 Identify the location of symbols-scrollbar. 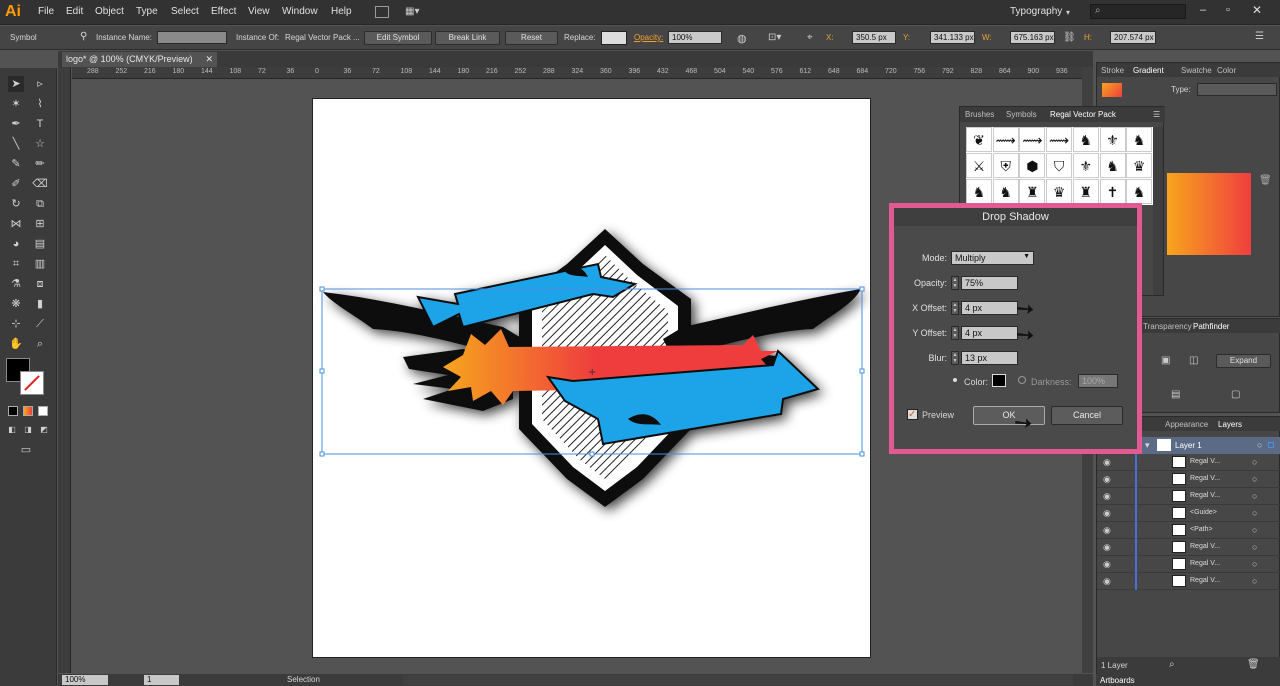
(1158, 211).